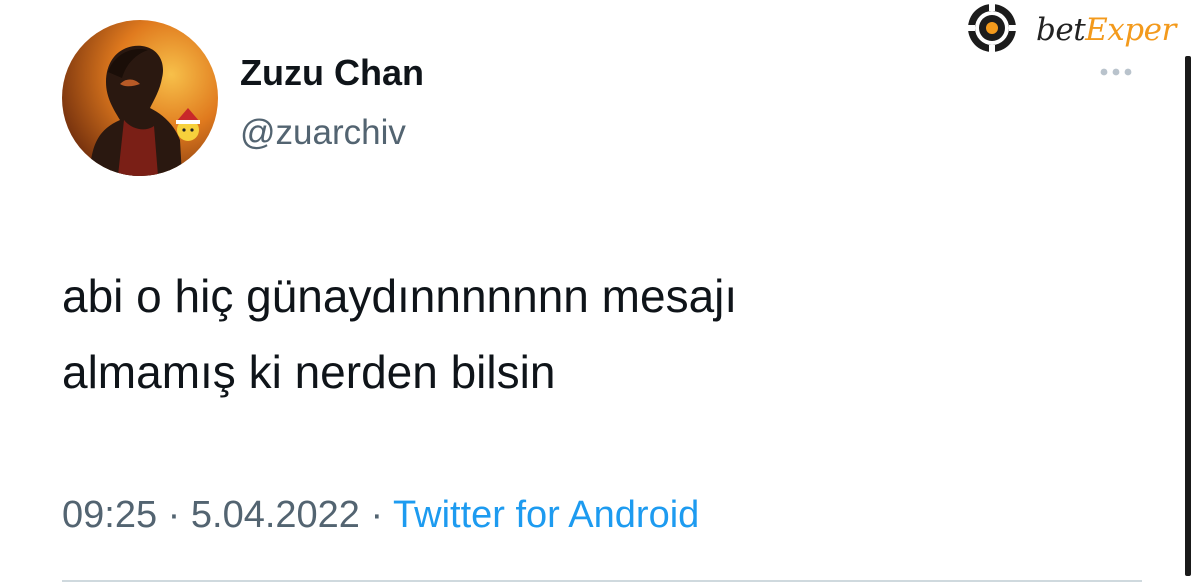 This screenshot has height=586, width=1200. What do you see at coordinates (309, 372) in the screenshot?
I see `tweet-text-line: almamış ki nerden bilsin` at bounding box center [309, 372].